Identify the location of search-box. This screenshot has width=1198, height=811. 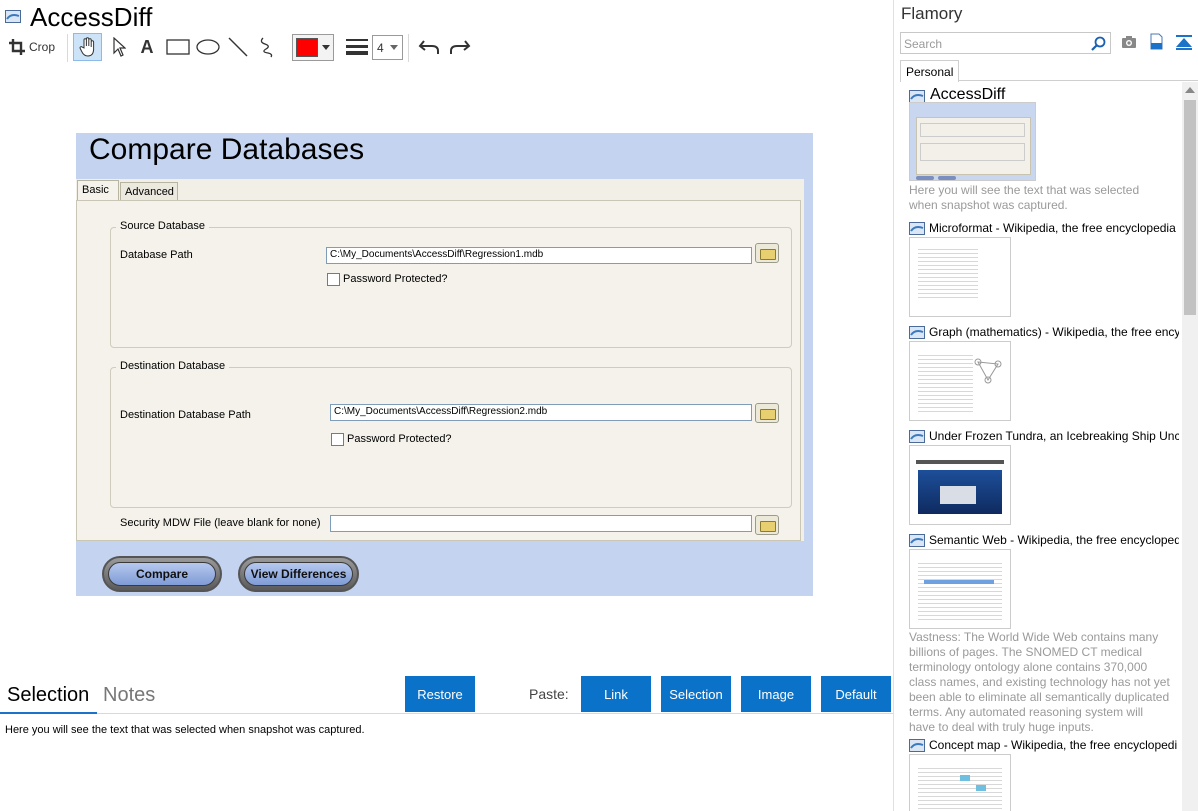
(1005, 43).